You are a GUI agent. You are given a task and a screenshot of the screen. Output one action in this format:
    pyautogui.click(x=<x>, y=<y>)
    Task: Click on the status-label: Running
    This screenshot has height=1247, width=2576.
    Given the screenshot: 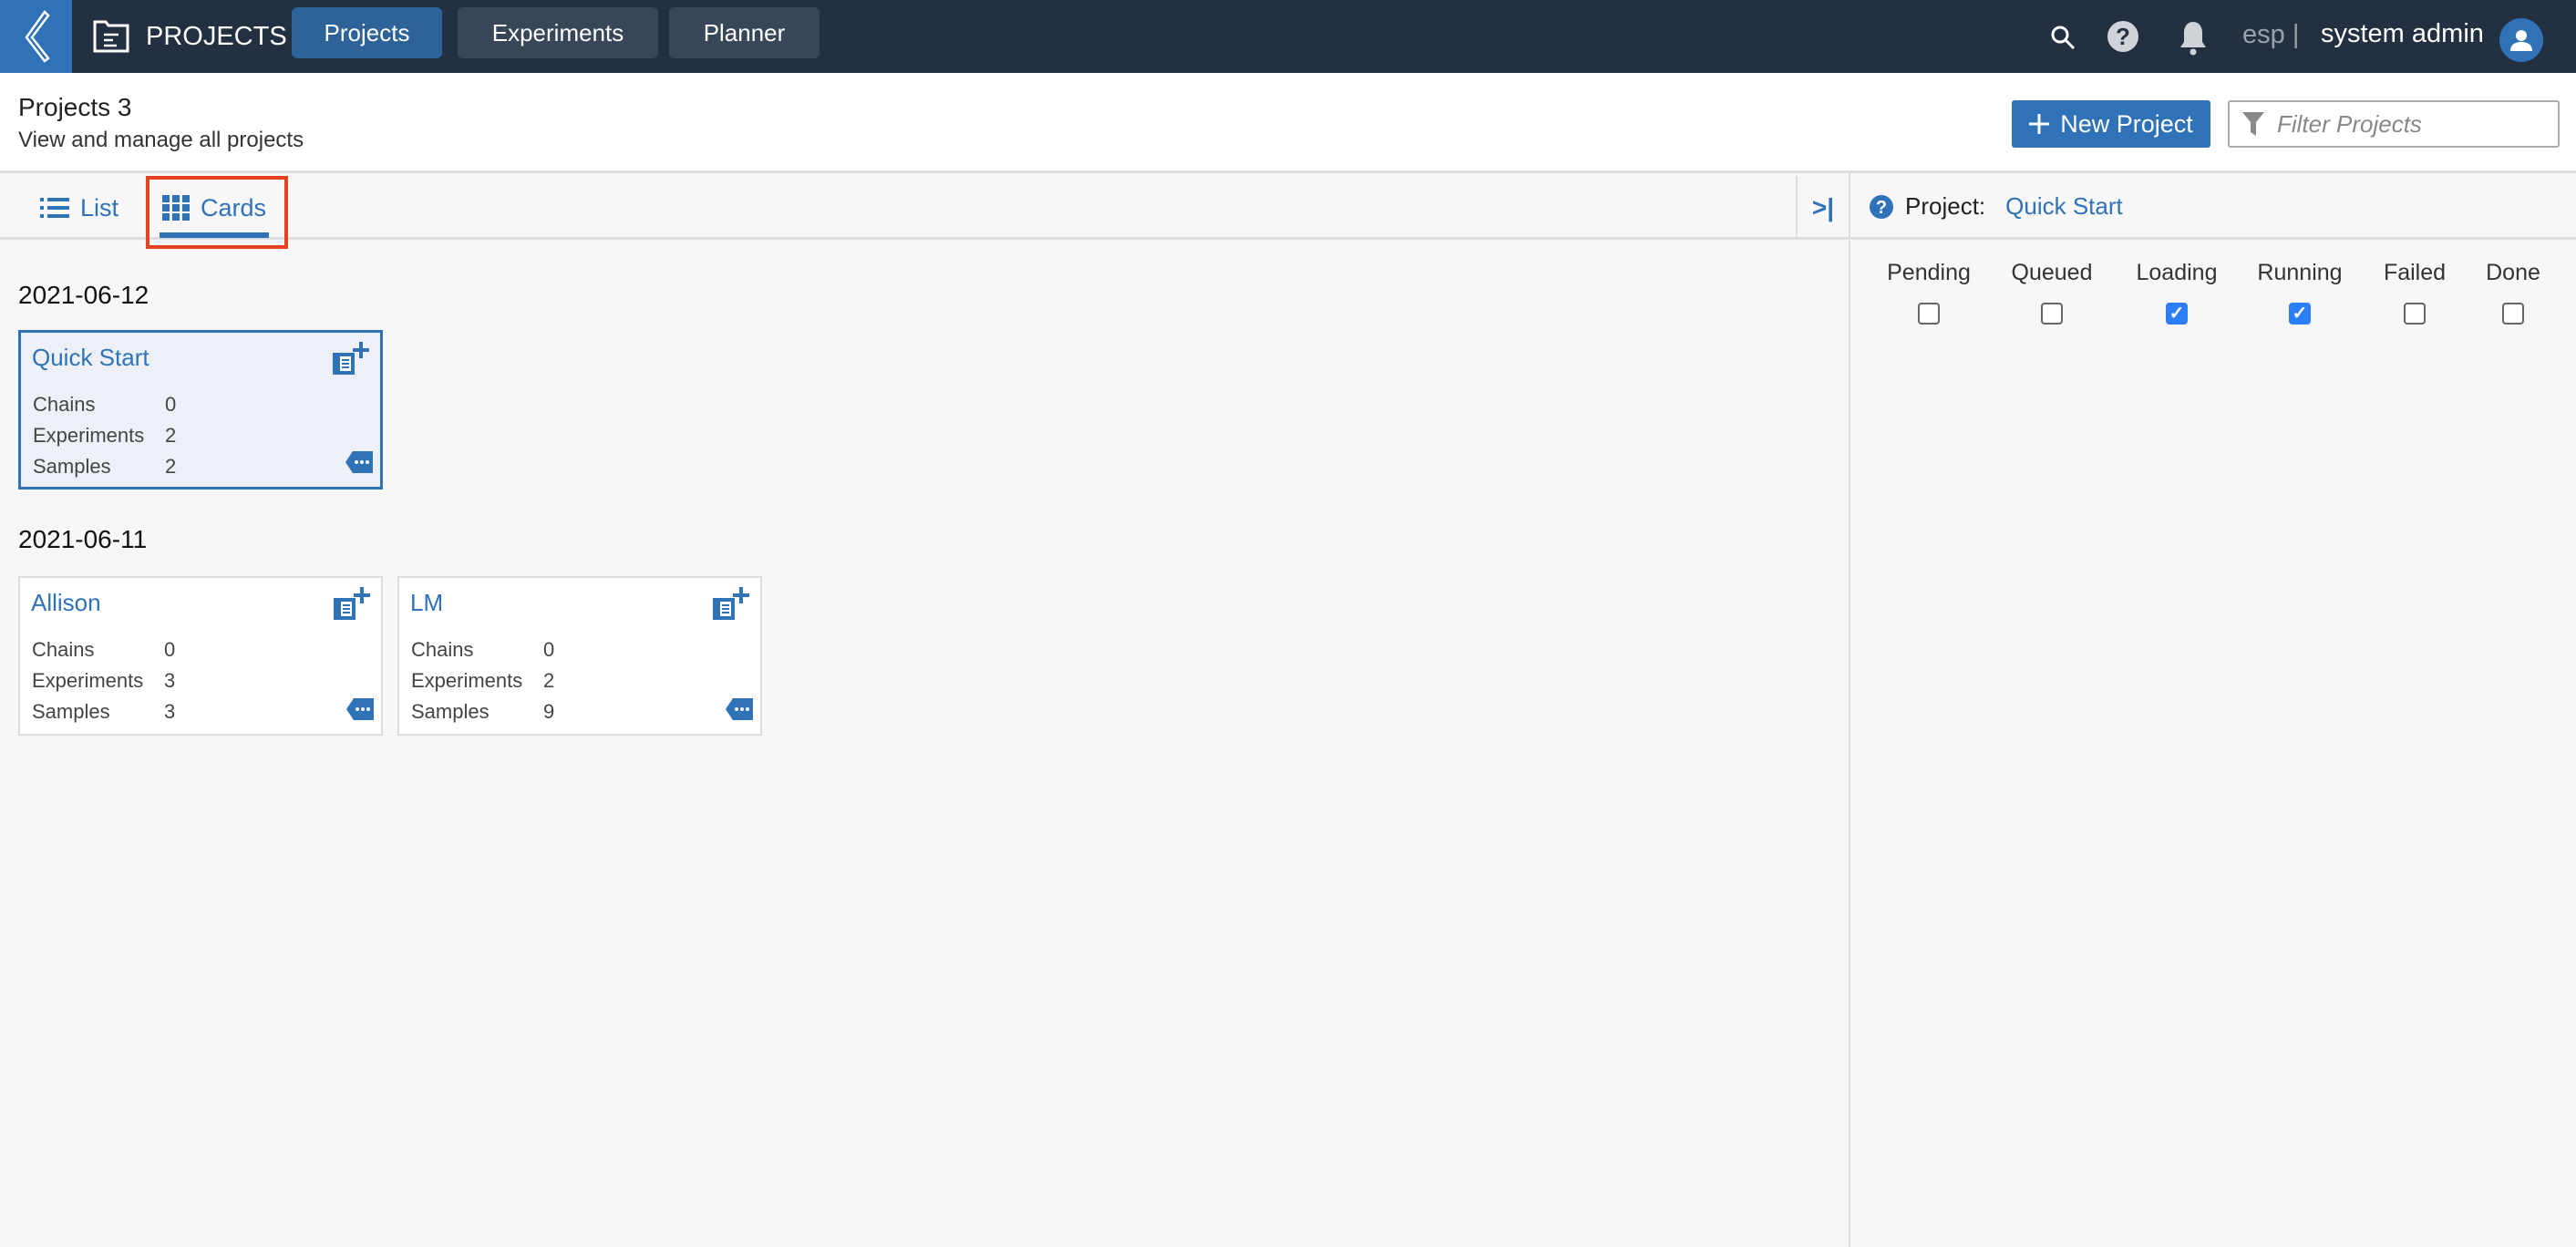 What is the action you would take?
    pyautogui.click(x=2300, y=273)
    